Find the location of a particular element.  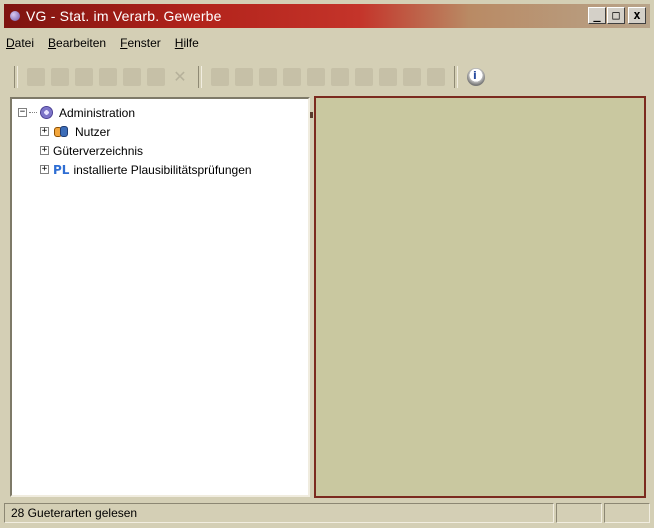

doc-icon is located at coordinates (292, 77).